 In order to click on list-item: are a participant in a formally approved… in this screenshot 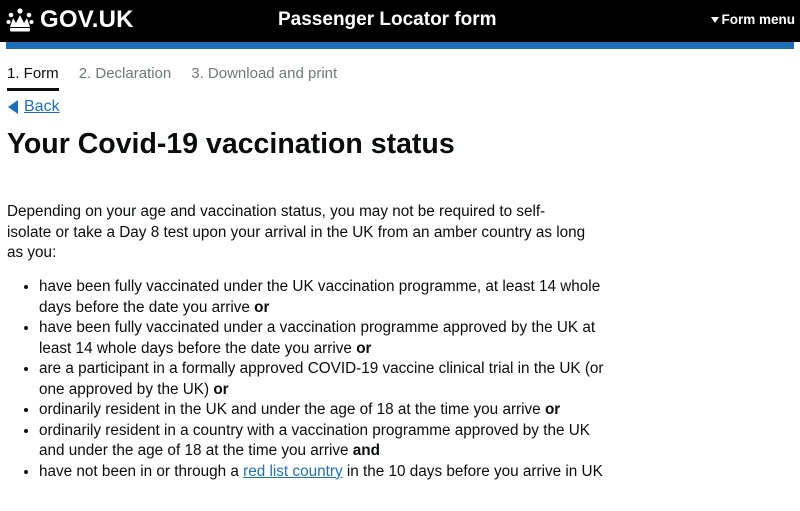, I will do `click(321, 379)`.